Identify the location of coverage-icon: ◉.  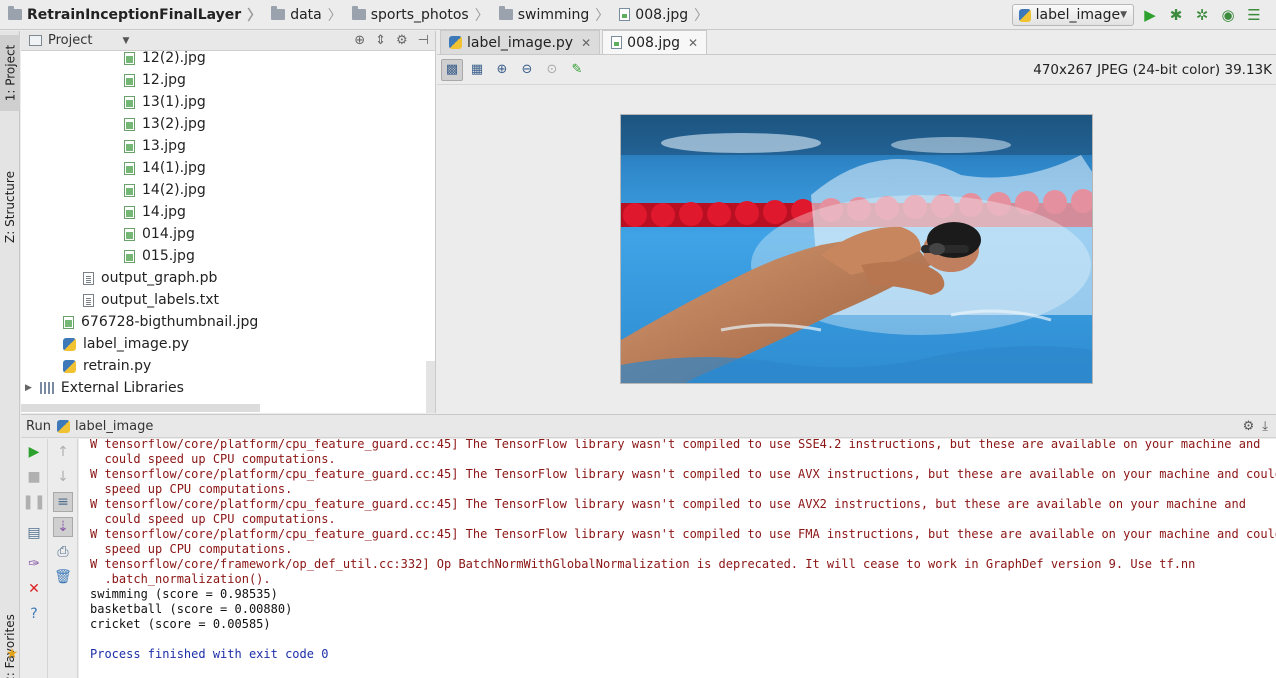
(1228, 15).